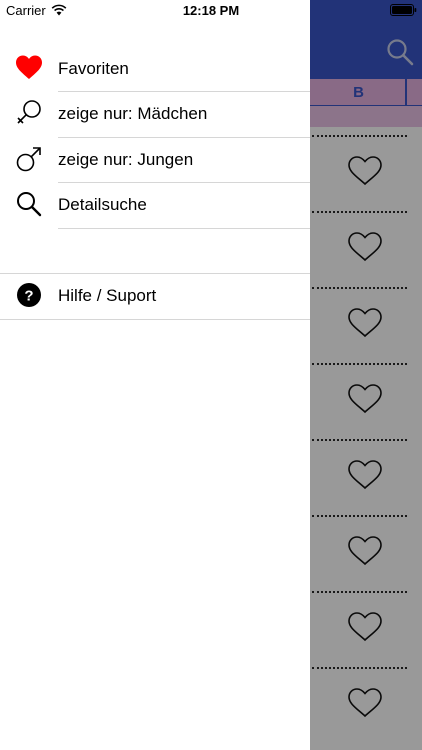 Image resolution: width=422 pixels, height=750 pixels. Describe the element at coordinates (126, 159) in the screenshot. I see `menu-item-label: zeige nur: Jungen` at that location.